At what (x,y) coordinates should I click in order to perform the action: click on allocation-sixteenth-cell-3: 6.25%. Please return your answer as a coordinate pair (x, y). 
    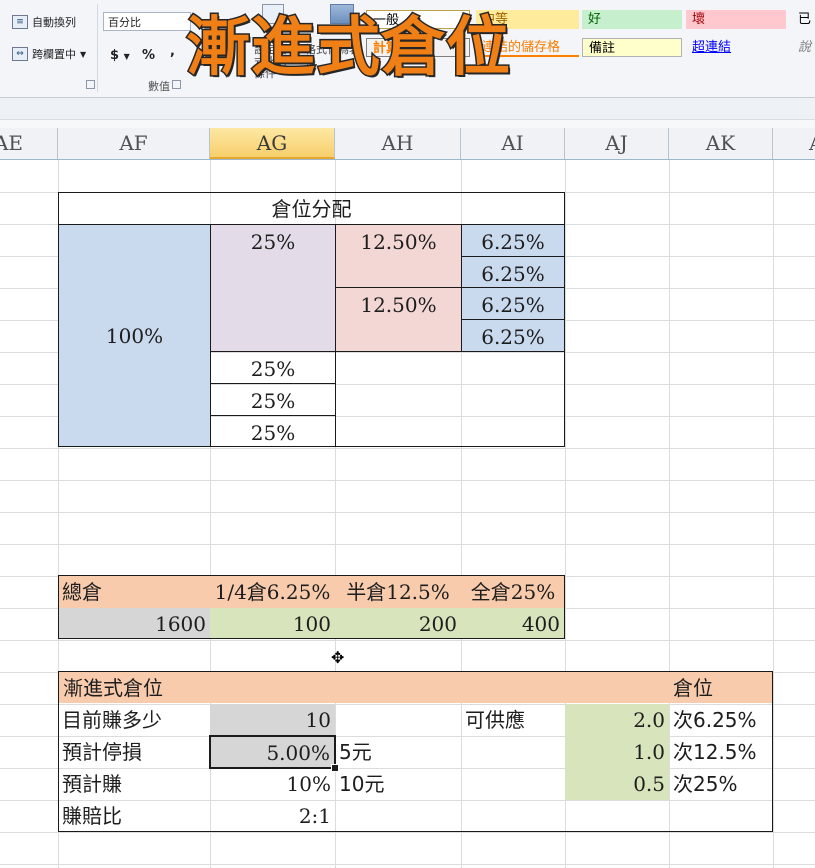
    Looking at the image, I should click on (513, 303).